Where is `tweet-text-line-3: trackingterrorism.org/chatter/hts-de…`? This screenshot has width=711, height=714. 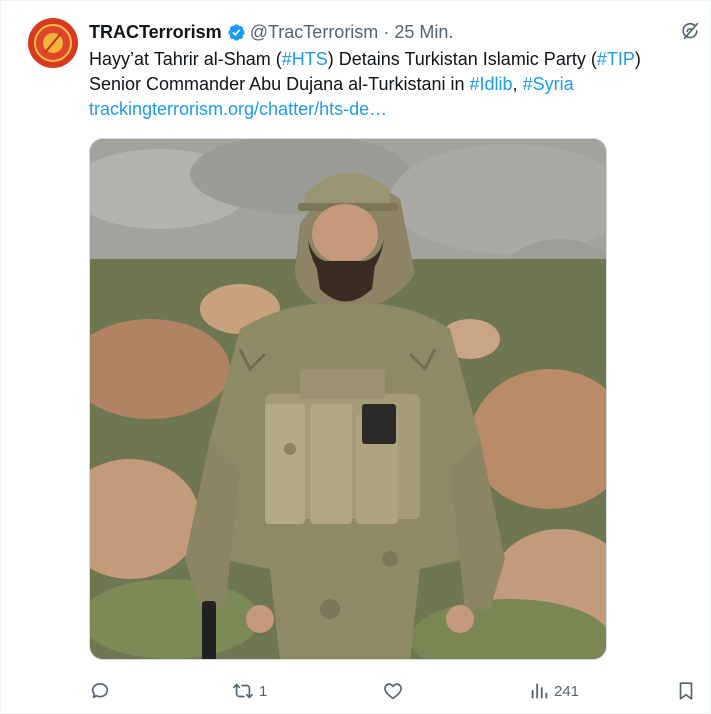 tweet-text-line-3: trackingterrorism.org/chatter/hts-de… is located at coordinates (389, 109).